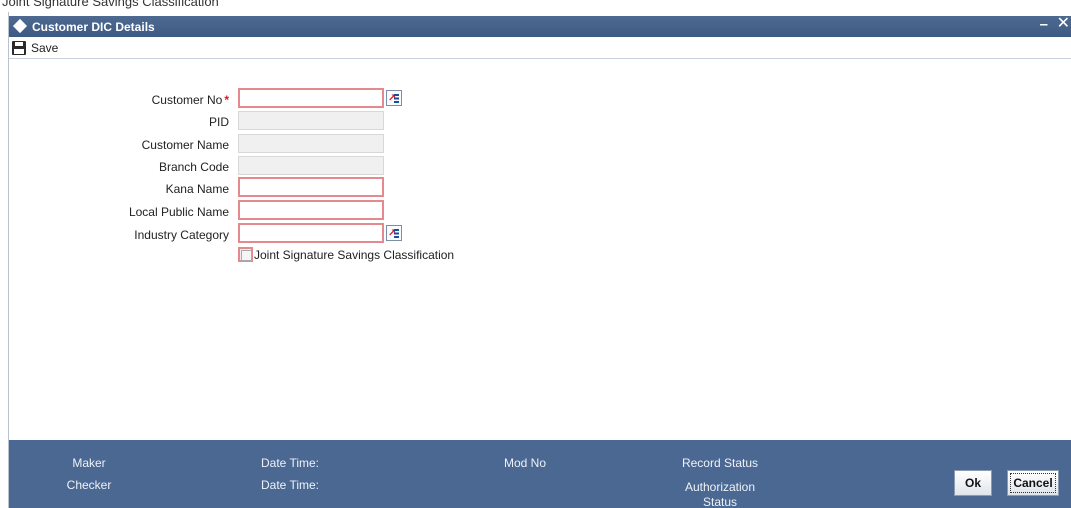 This screenshot has width=1071, height=508. What do you see at coordinates (354, 254) in the screenshot?
I see `joint-signature-label: Joint Signature Savings Classification` at bounding box center [354, 254].